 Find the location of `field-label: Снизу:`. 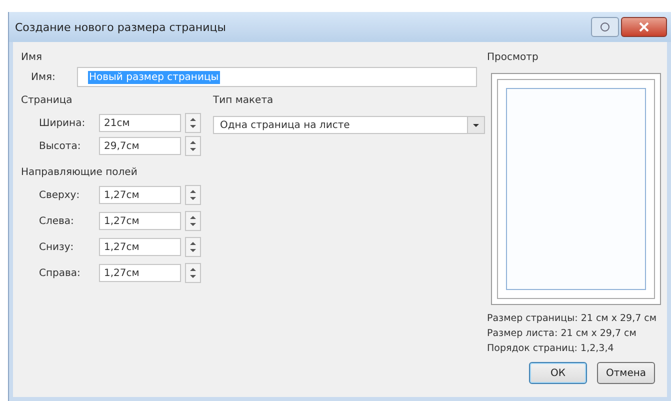

field-label: Снизу: is located at coordinates (57, 247).